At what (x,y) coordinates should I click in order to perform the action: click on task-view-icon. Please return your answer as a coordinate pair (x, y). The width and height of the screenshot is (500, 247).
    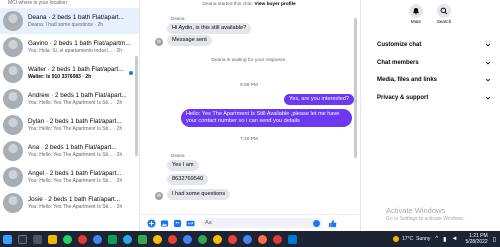
    Looking at the image, I should click on (37, 239).